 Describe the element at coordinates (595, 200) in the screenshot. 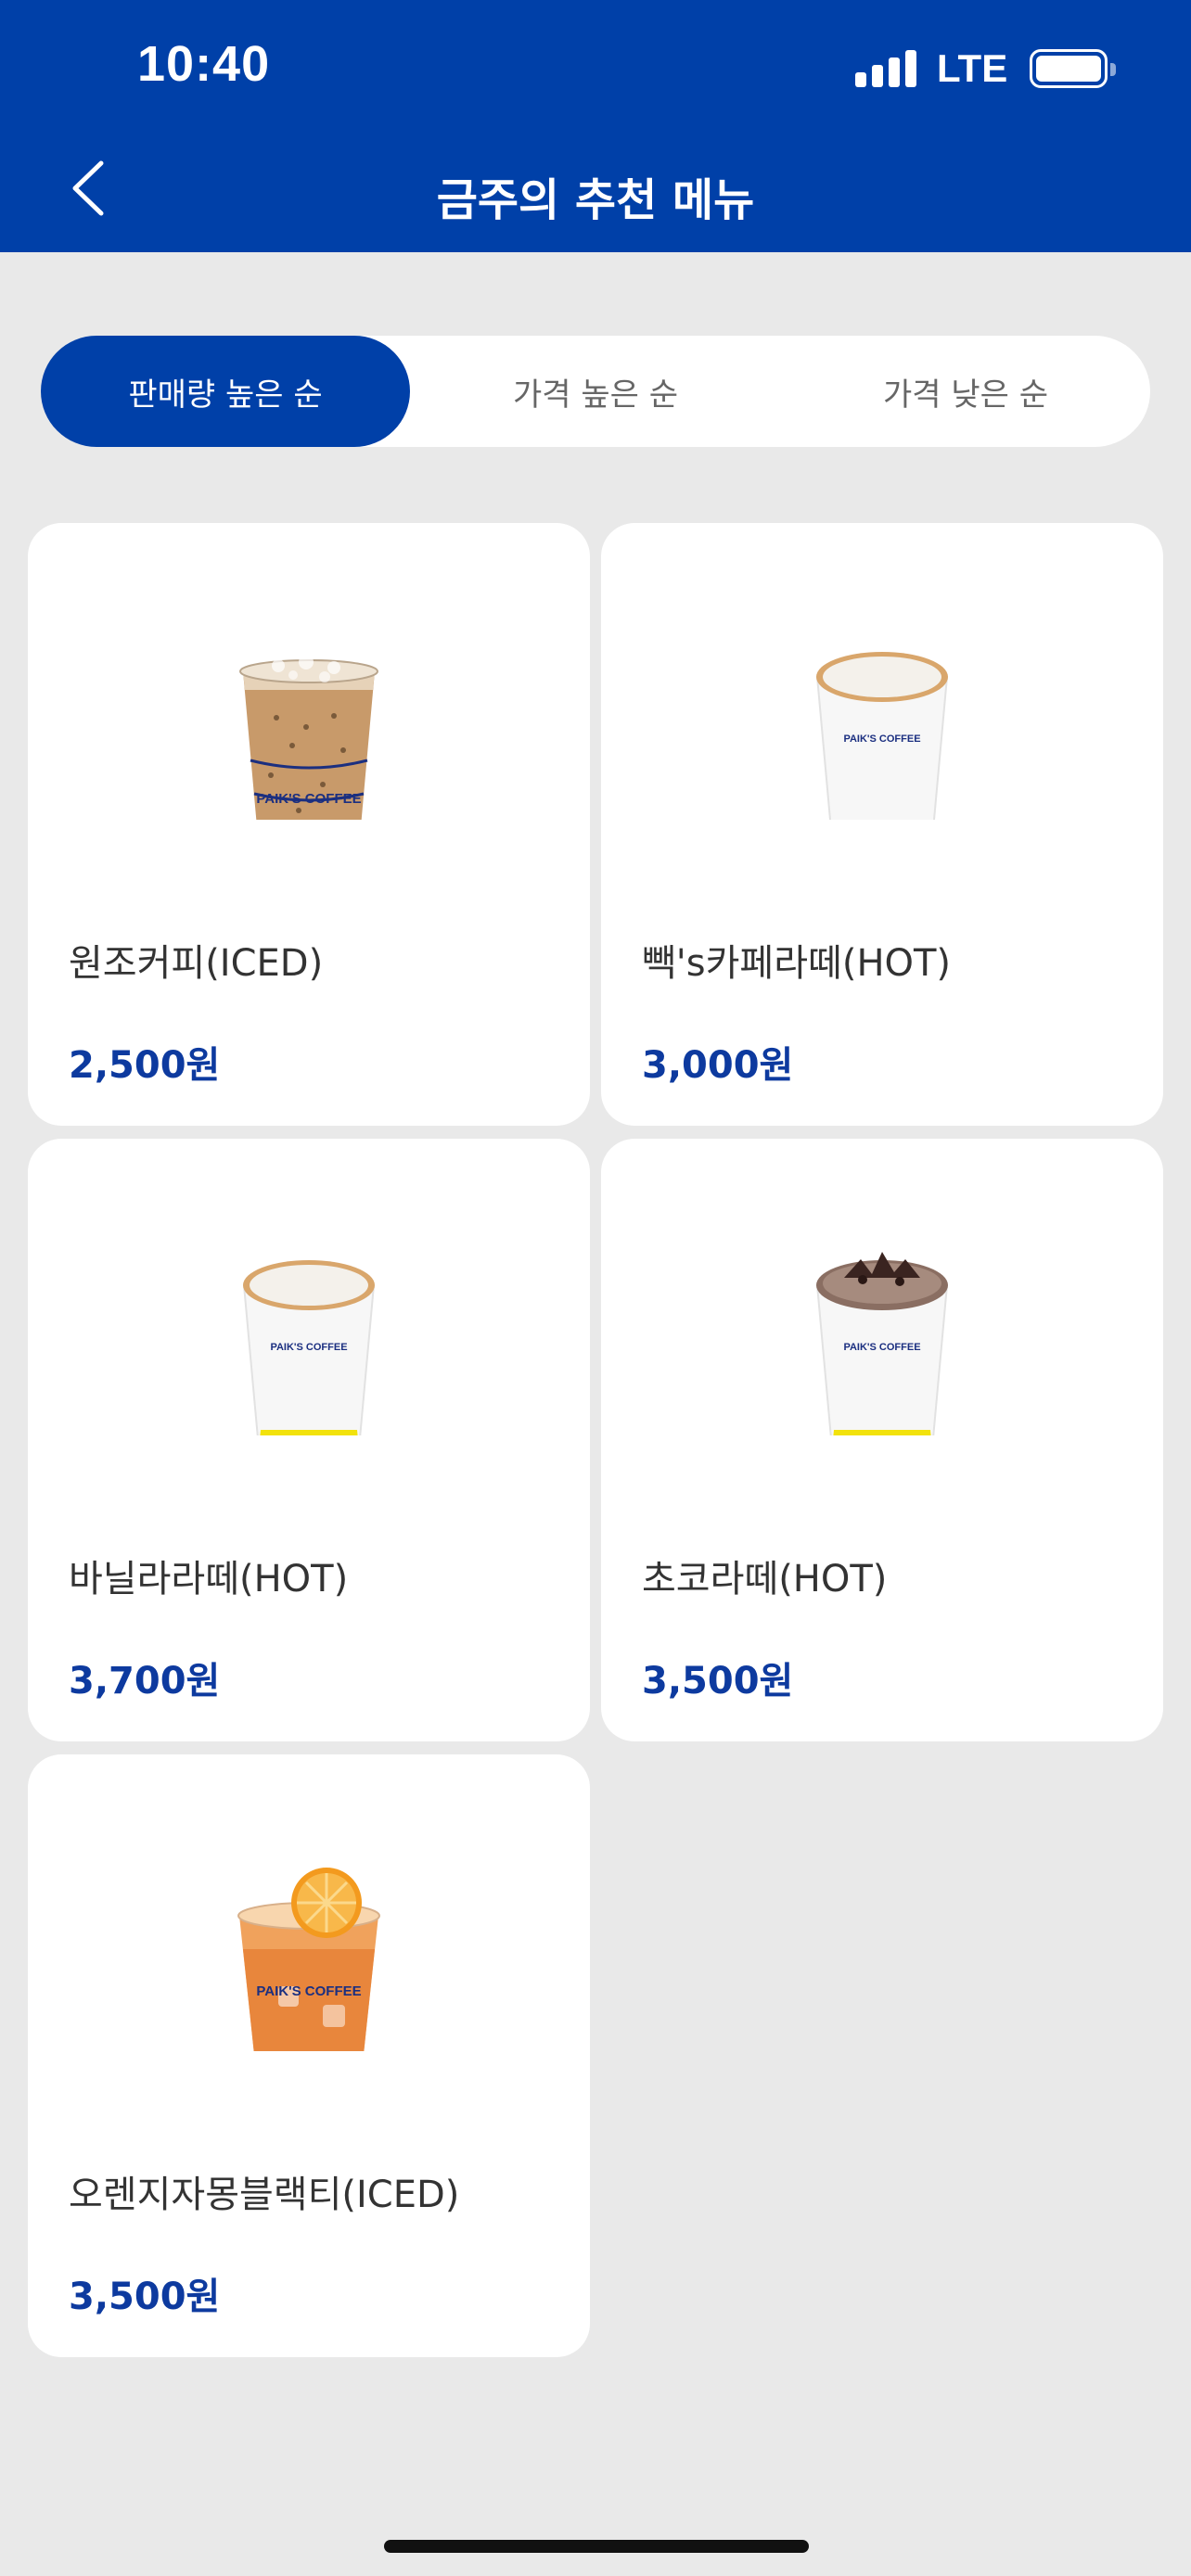

I see `page-title: 금주의 추천 메뉴` at that location.